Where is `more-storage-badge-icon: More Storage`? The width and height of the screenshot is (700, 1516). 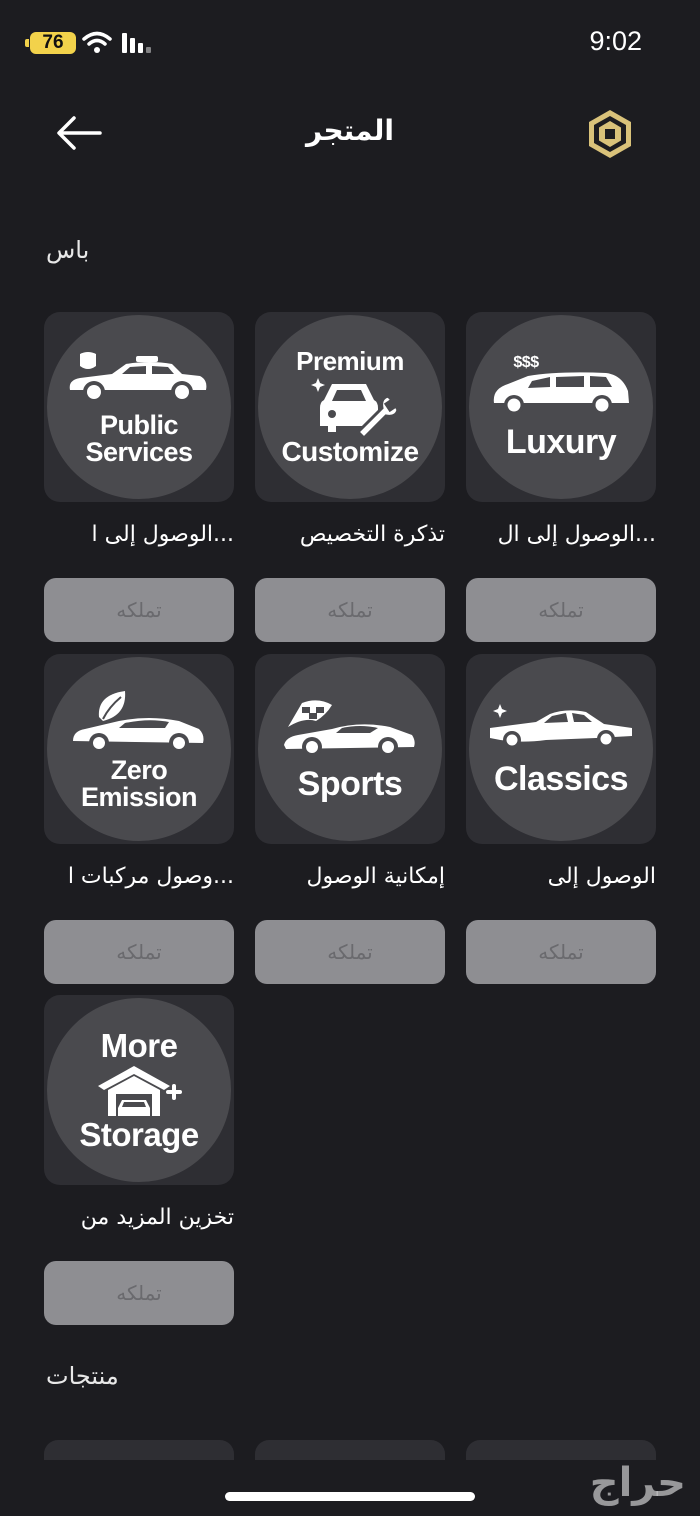 more-storage-badge-icon: More Storage is located at coordinates (139, 1090).